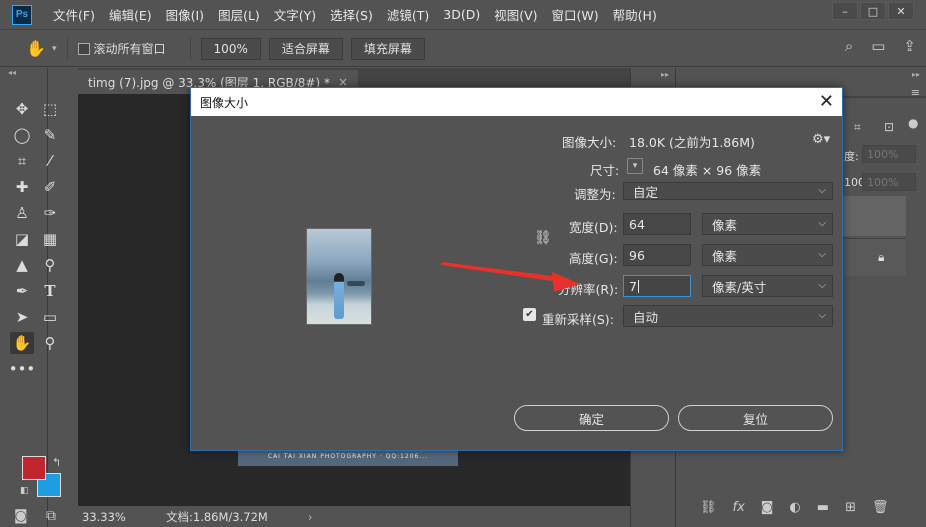 The height and width of the screenshot is (527, 926). Describe the element at coordinates (22, 265) in the screenshot. I see `blur-tool-icon: ▲` at that location.